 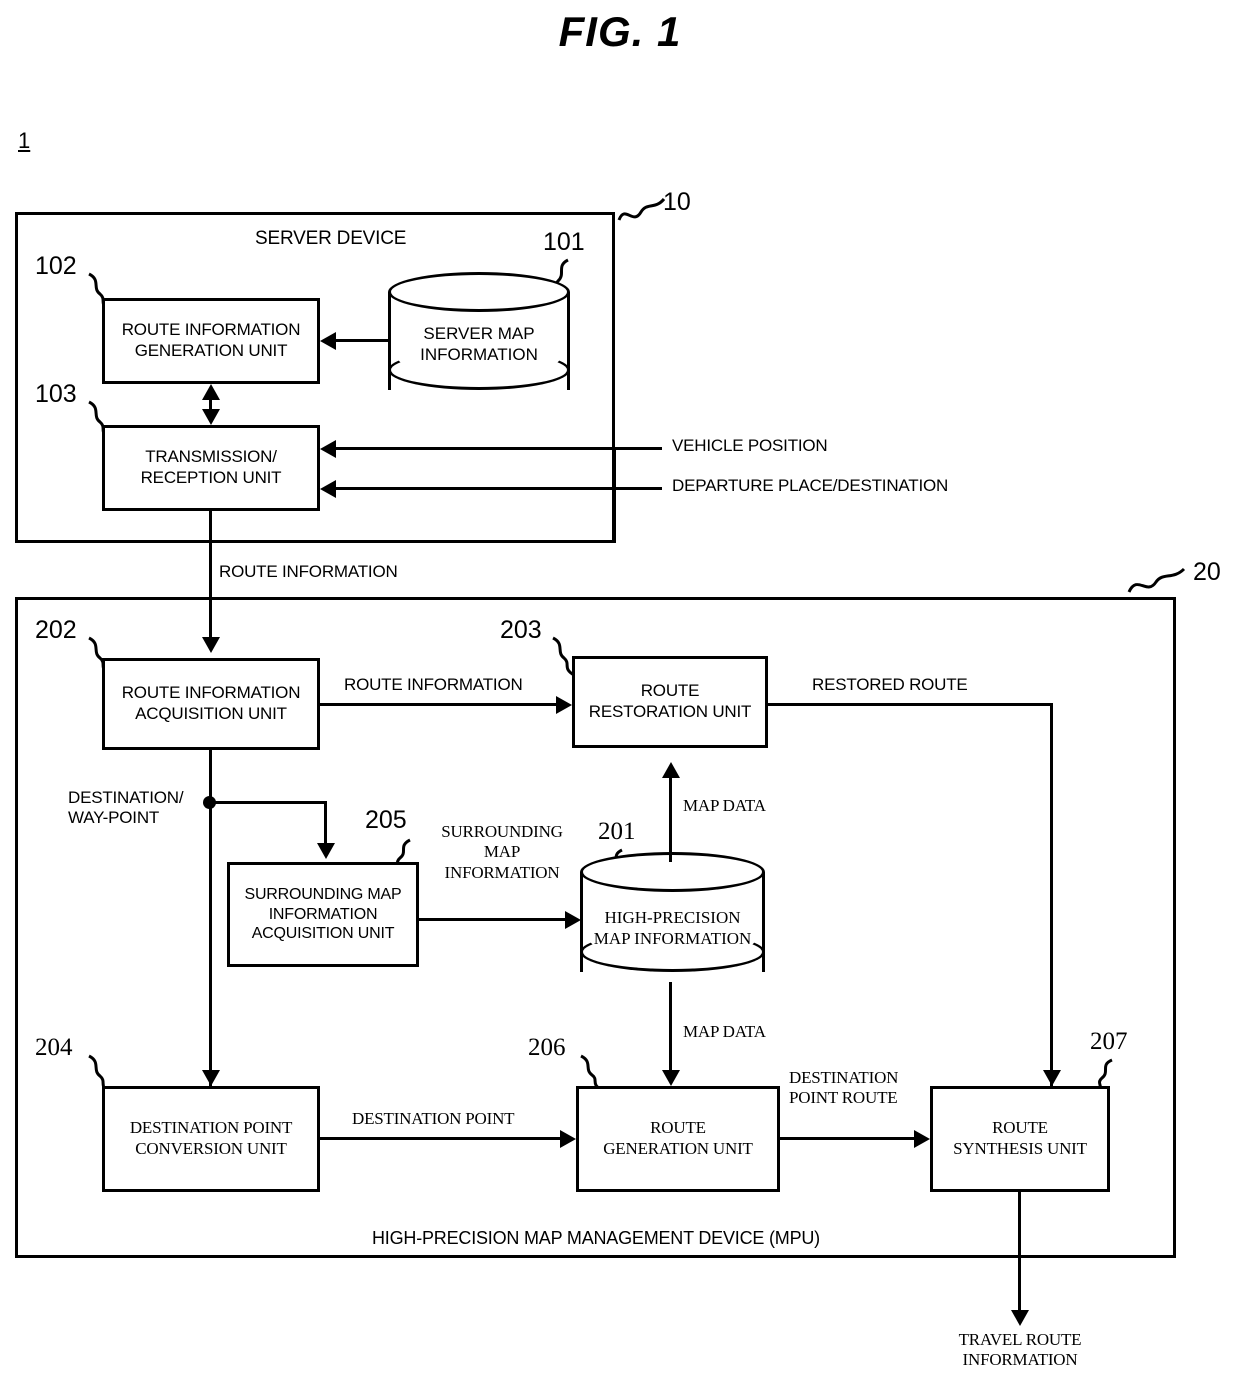 I want to click on edge-restored-route-horizontal, so click(x=910, y=704).